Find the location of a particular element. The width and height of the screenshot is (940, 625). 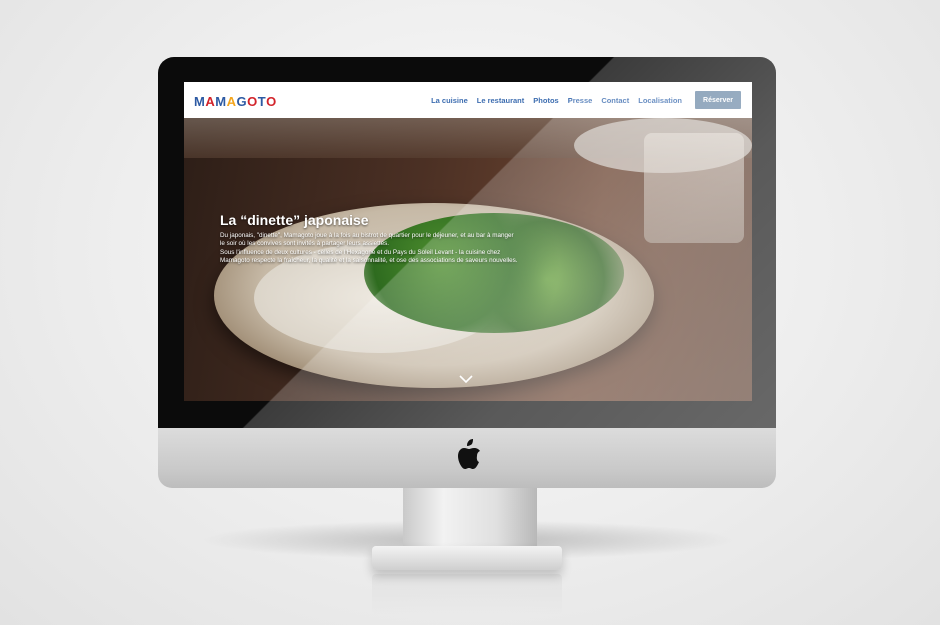

apple-icon is located at coordinates (469, 454).